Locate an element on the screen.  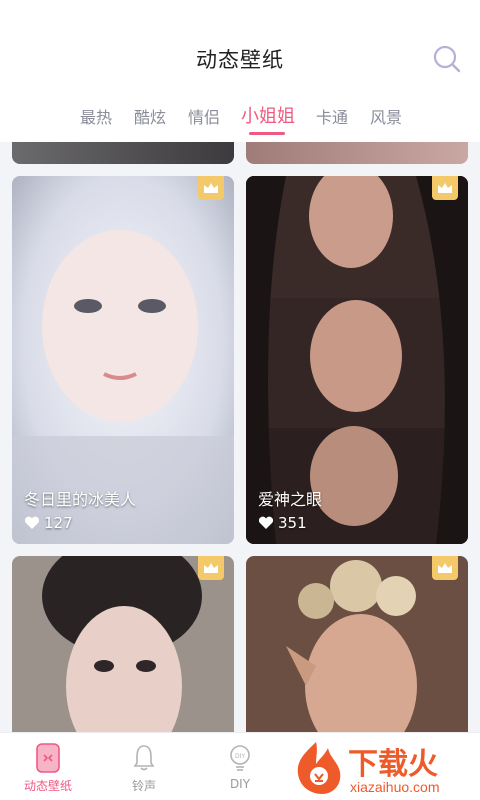
lightbulb-icon: DIY is located at coordinates (240, 758).